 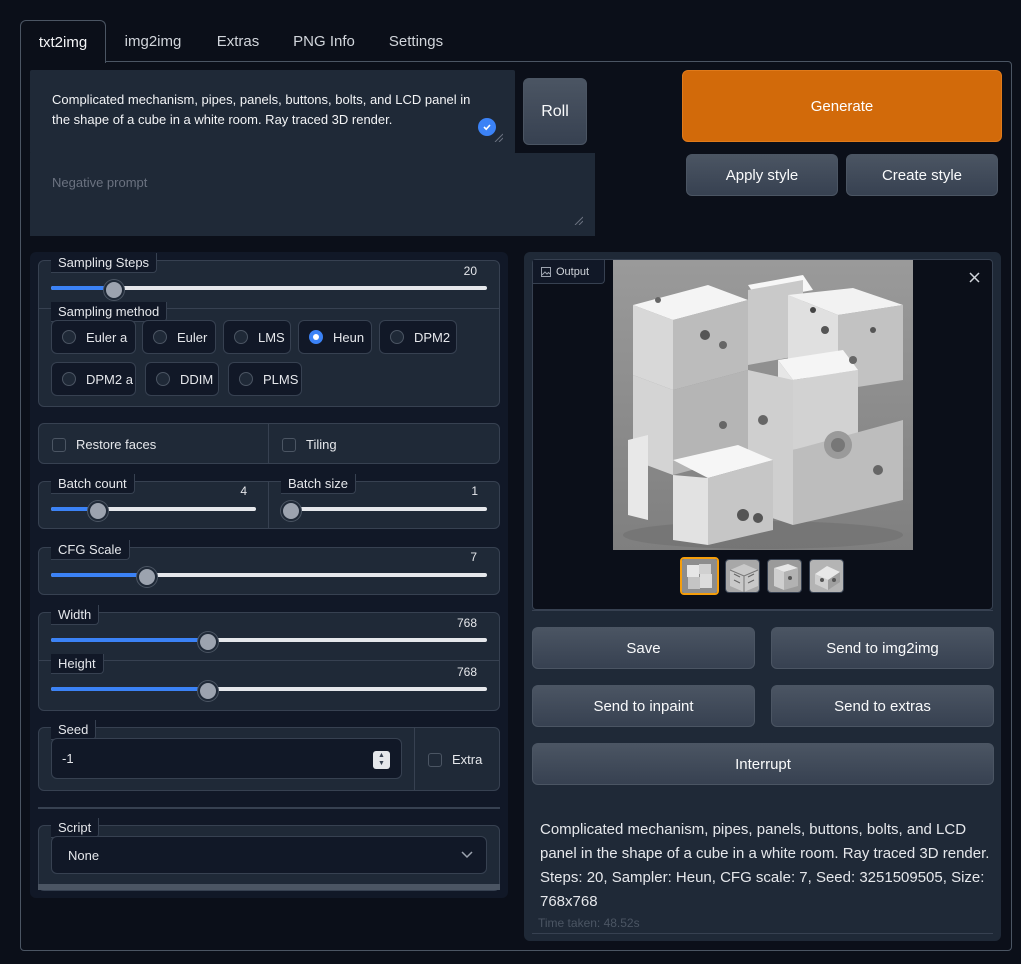 What do you see at coordinates (922, 175) in the screenshot?
I see `create-style-button: Create style` at bounding box center [922, 175].